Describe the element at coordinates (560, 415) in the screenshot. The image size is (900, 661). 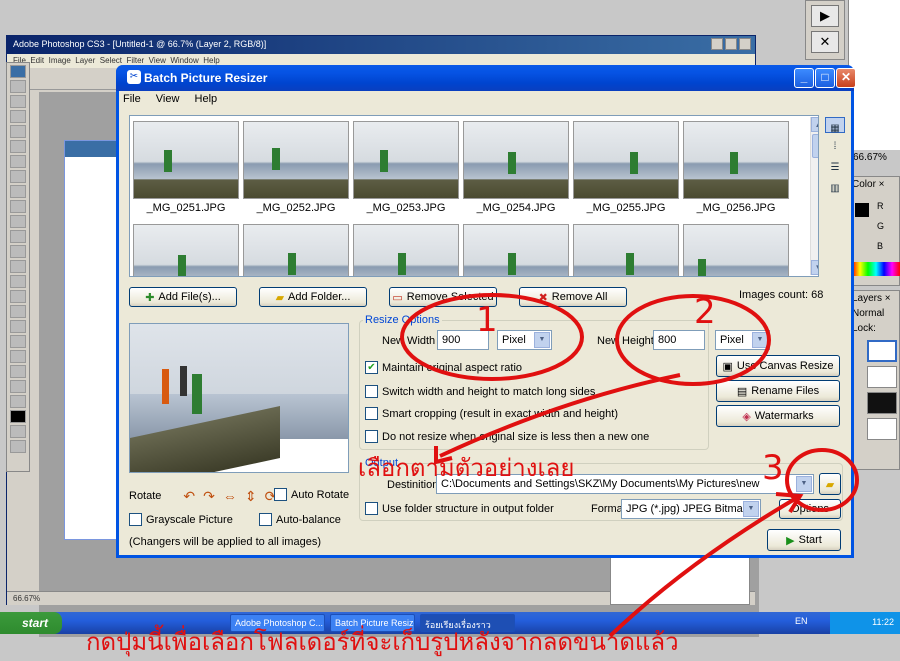
I see `annotation-arrow-middle` at that location.